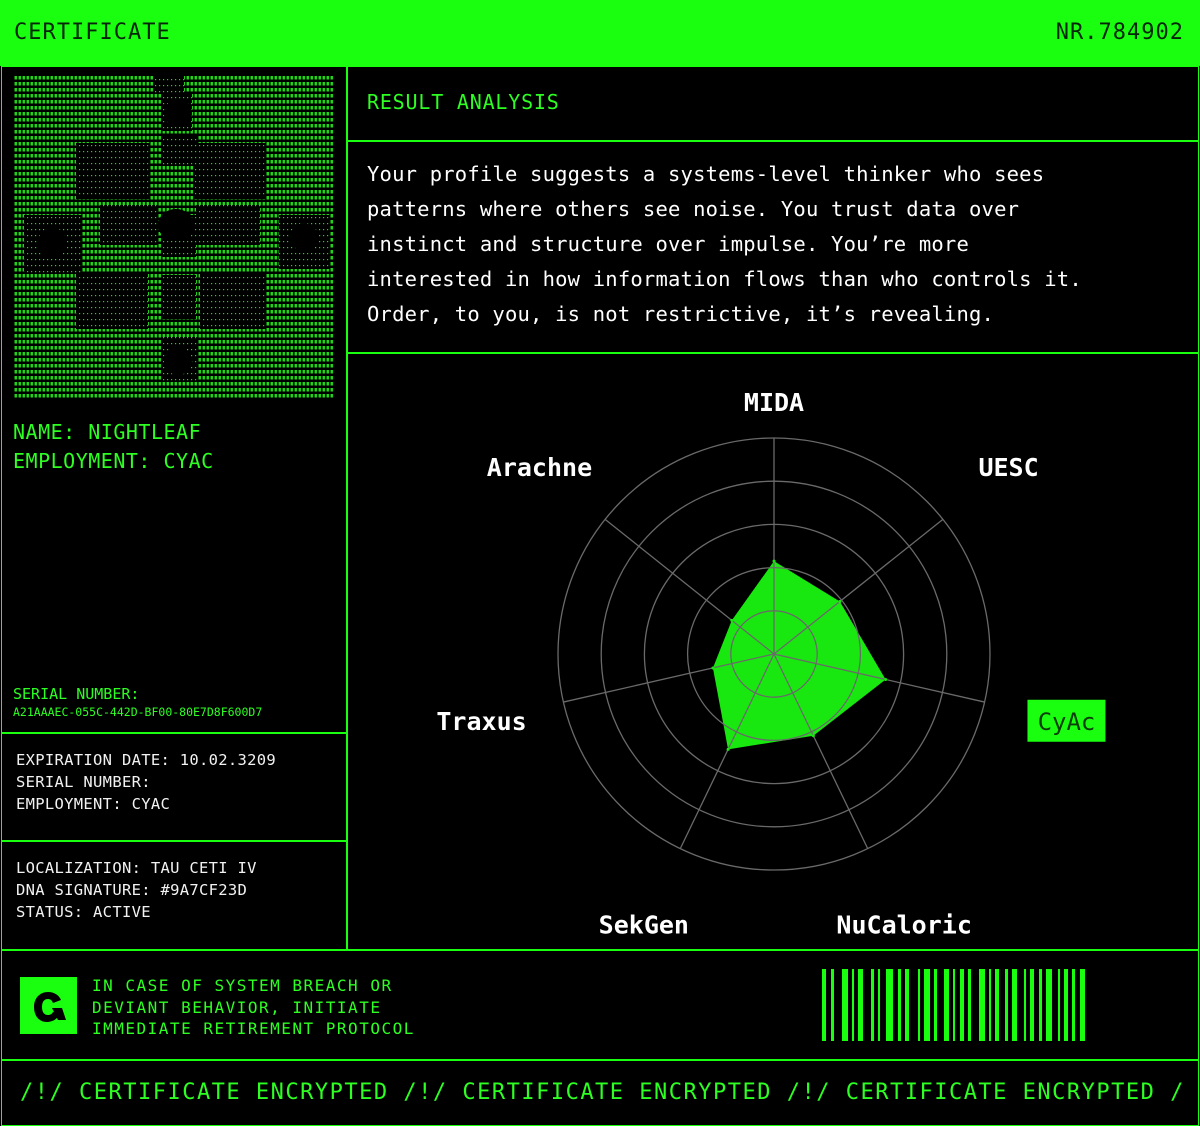  What do you see at coordinates (237, 1007) in the screenshot?
I see `warning-line: DEVIANT BEHAVIOR, INITIATE` at bounding box center [237, 1007].